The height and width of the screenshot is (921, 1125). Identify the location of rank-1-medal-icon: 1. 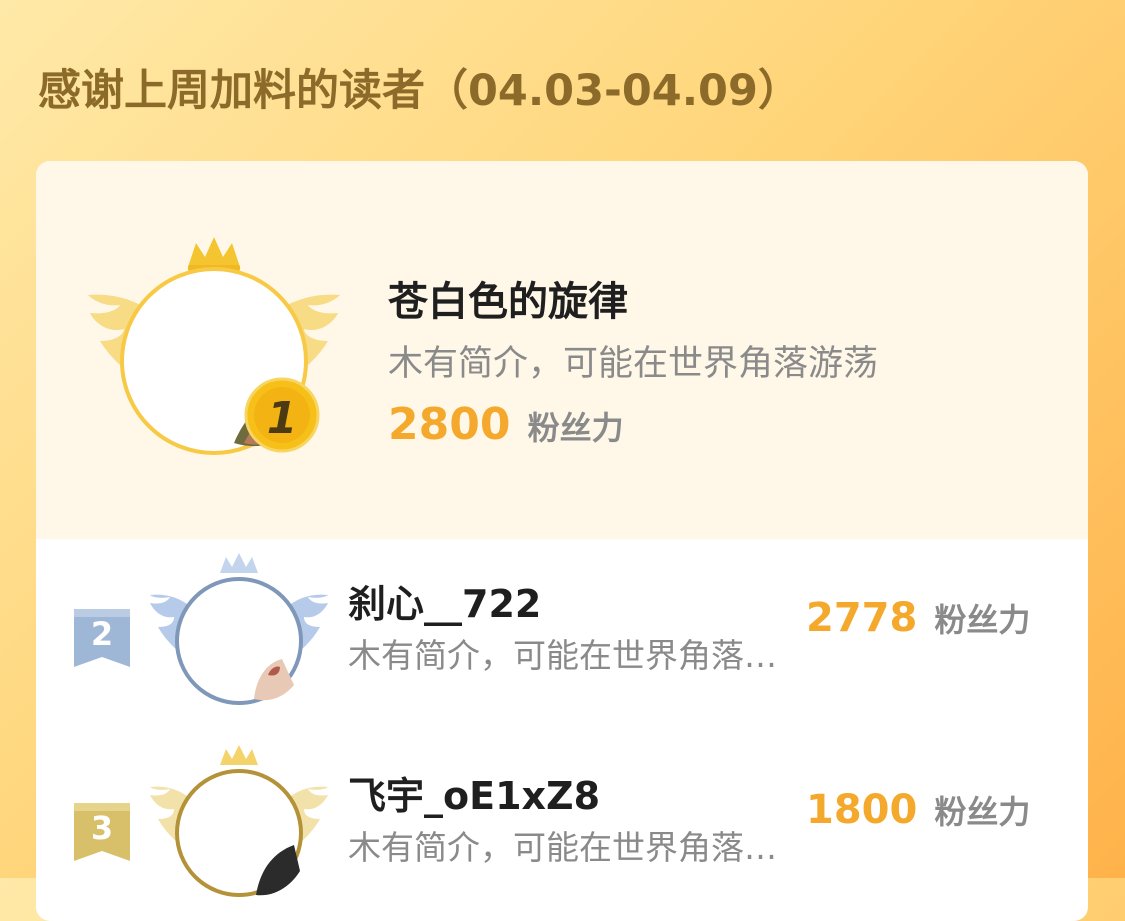
(282, 415).